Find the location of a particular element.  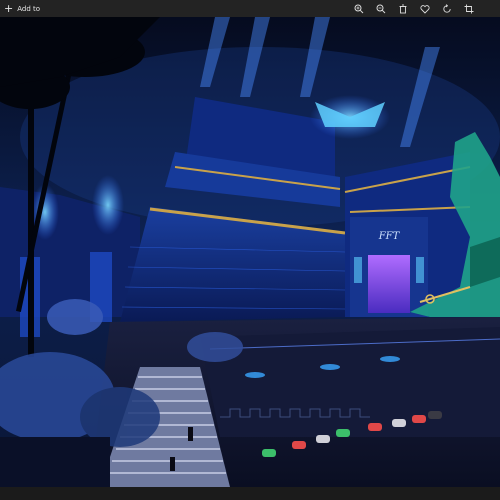

viewer-bottom-strip is located at coordinates (250, 493).